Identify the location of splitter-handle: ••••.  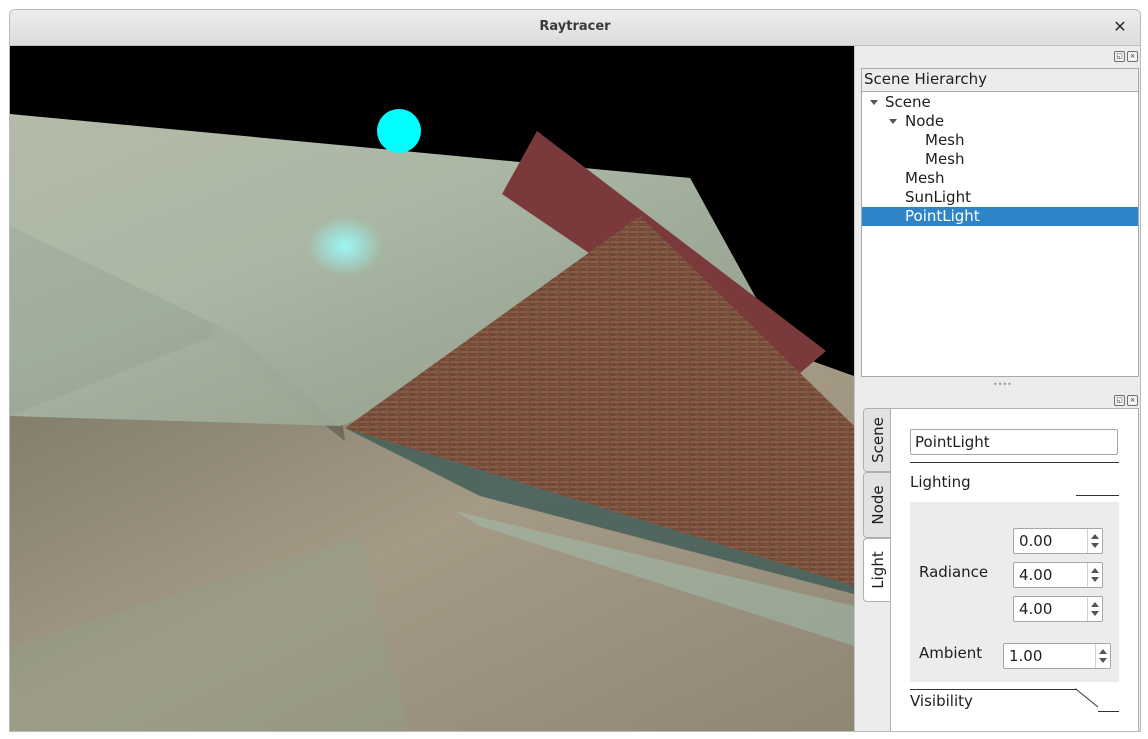
(1002, 384).